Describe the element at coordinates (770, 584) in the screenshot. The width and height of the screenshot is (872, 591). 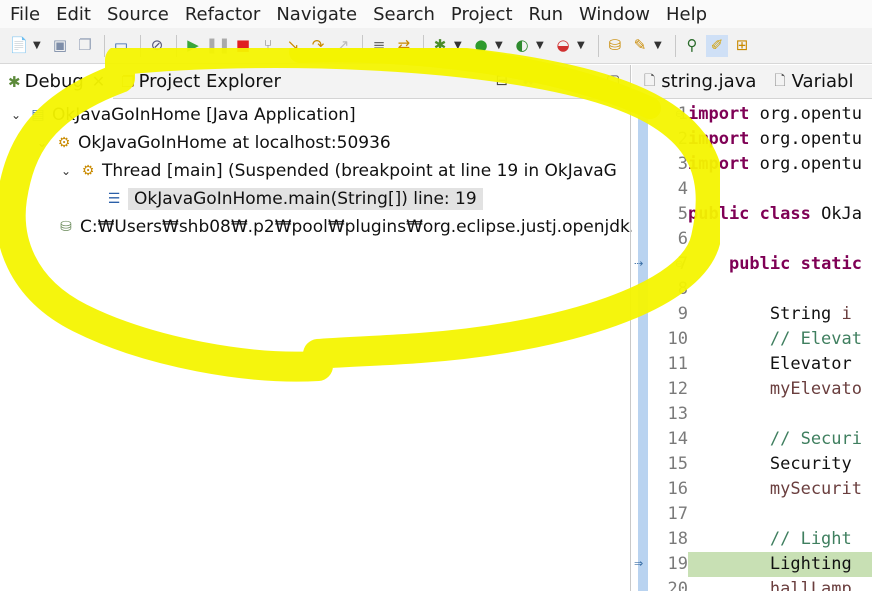
I see `code-line: hallLamp` at that location.